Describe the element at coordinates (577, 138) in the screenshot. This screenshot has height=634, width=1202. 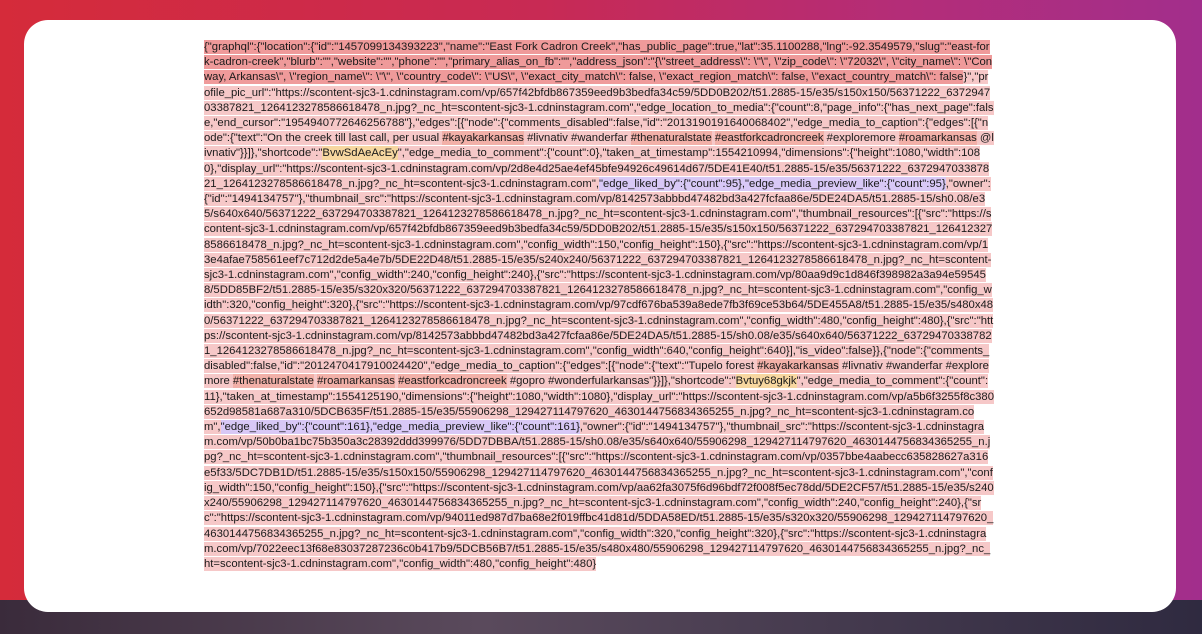
I see `json-segment: #livnativ #wanderfar` at that location.